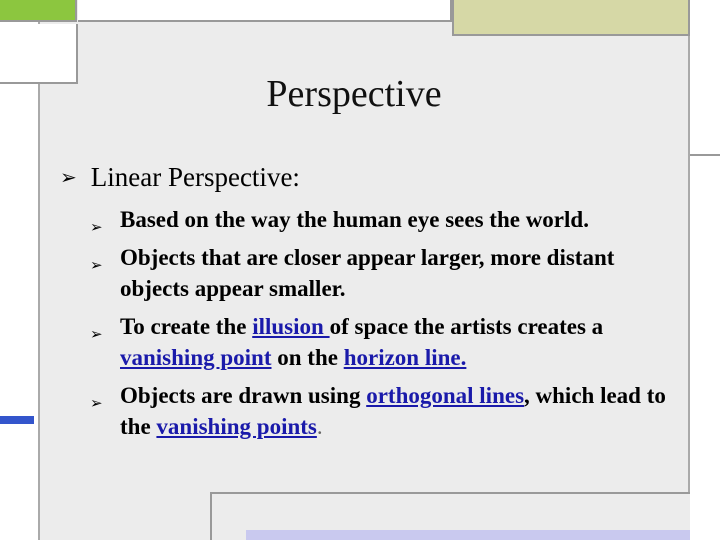 Image resolution: width=720 pixels, height=540 pixels. I want to click on main-bullet-text: Linear Perspective:, so click(195, 177).